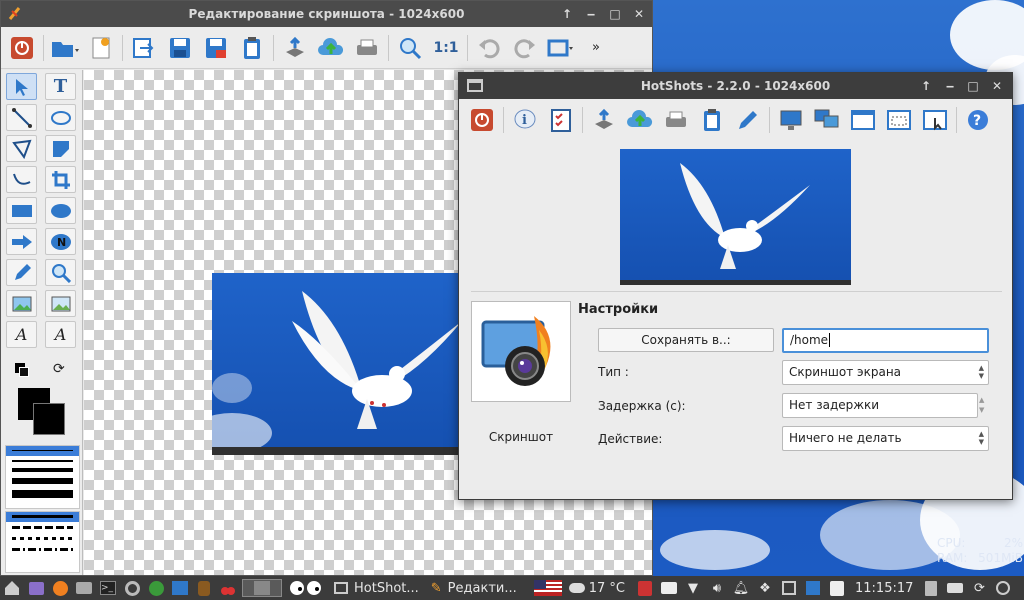 The height and width of the screenshot is (600, 1024). I want to click on screen-capture-icon, so click(791, 120).